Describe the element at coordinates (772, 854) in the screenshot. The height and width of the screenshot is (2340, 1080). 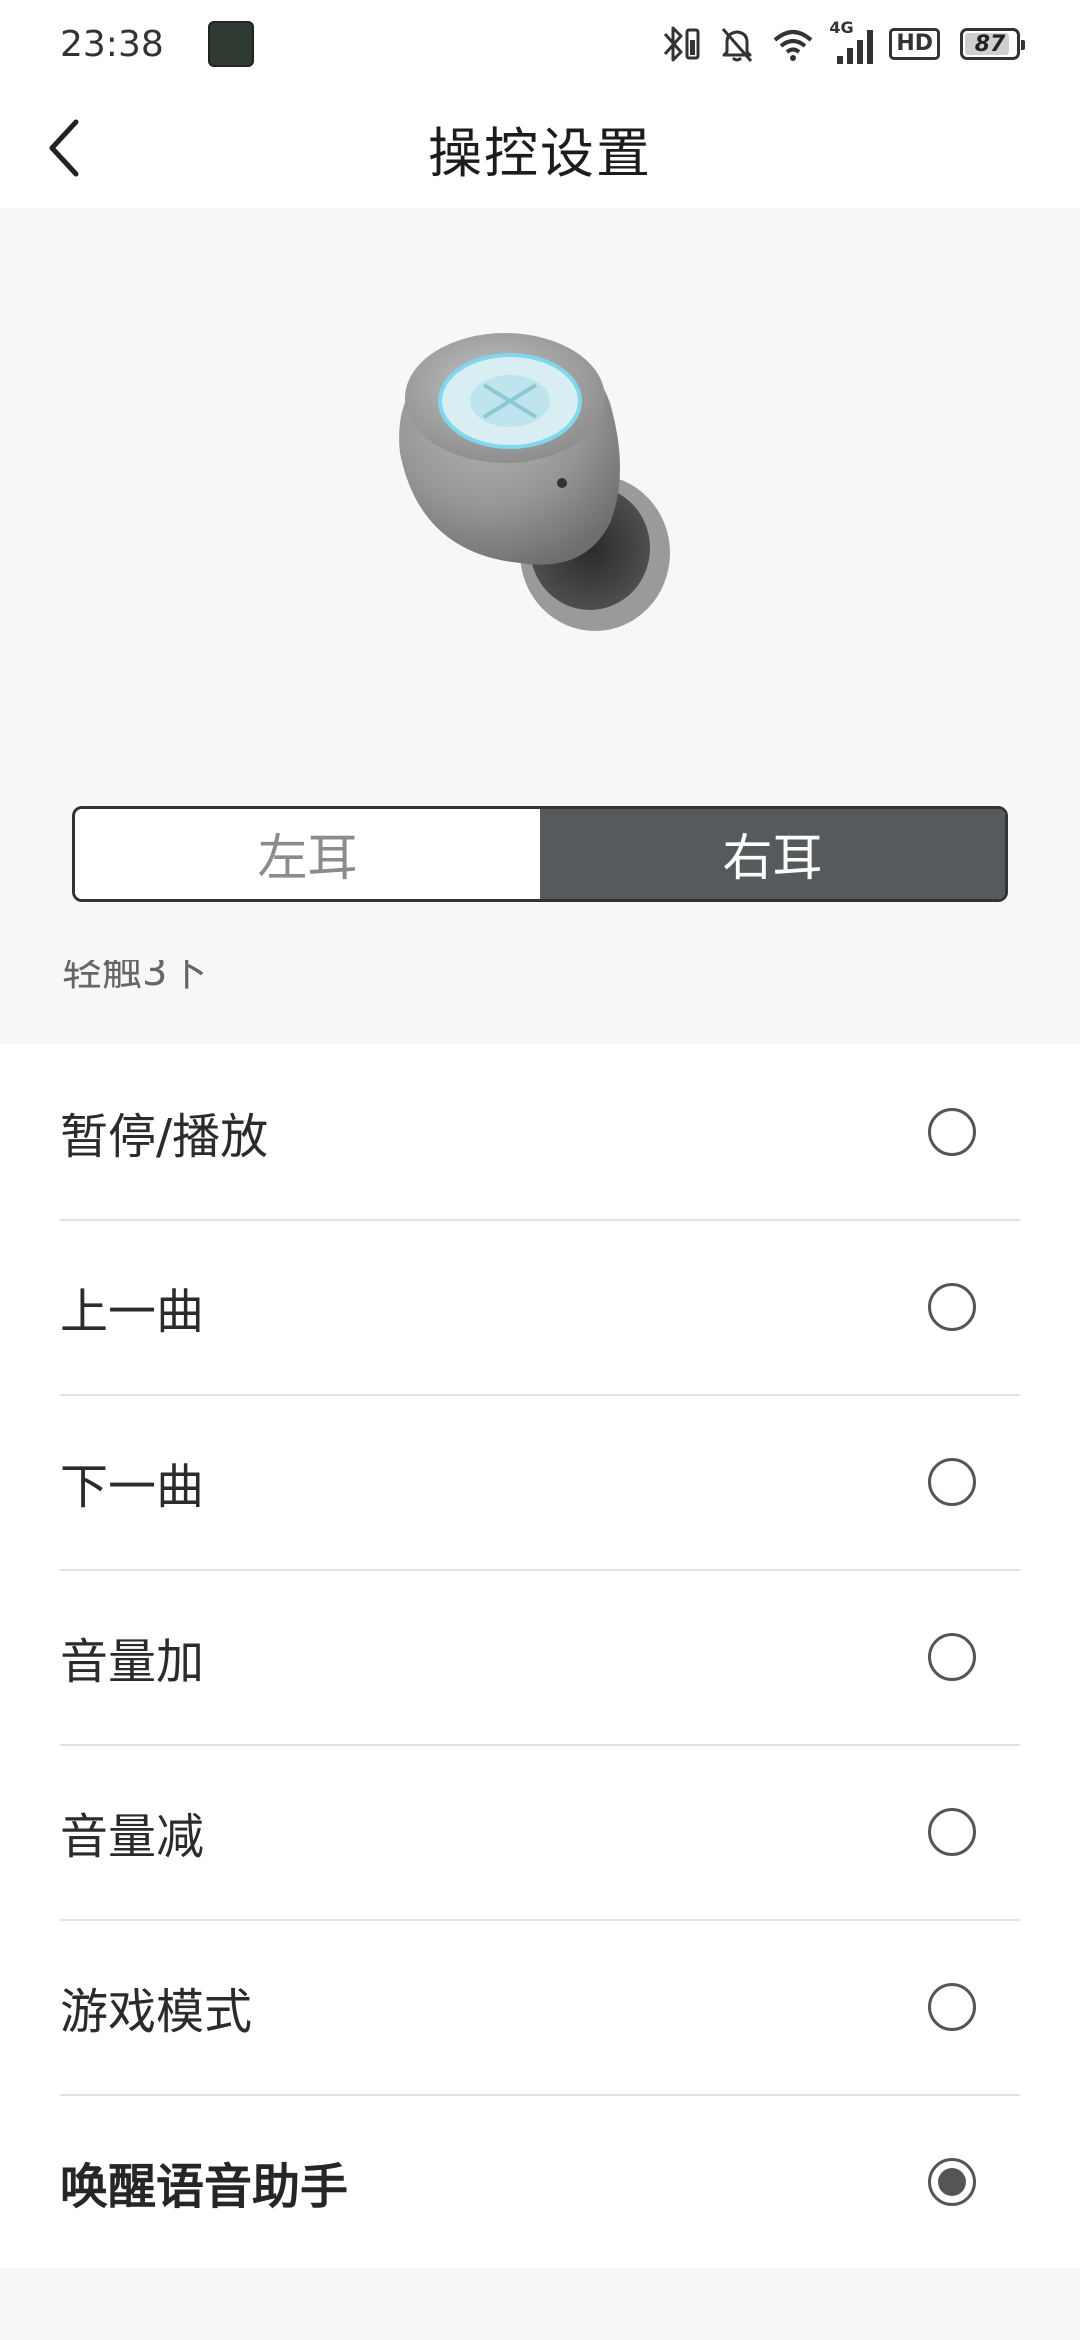
I see `tab-right-ear: 右耳` at that location.